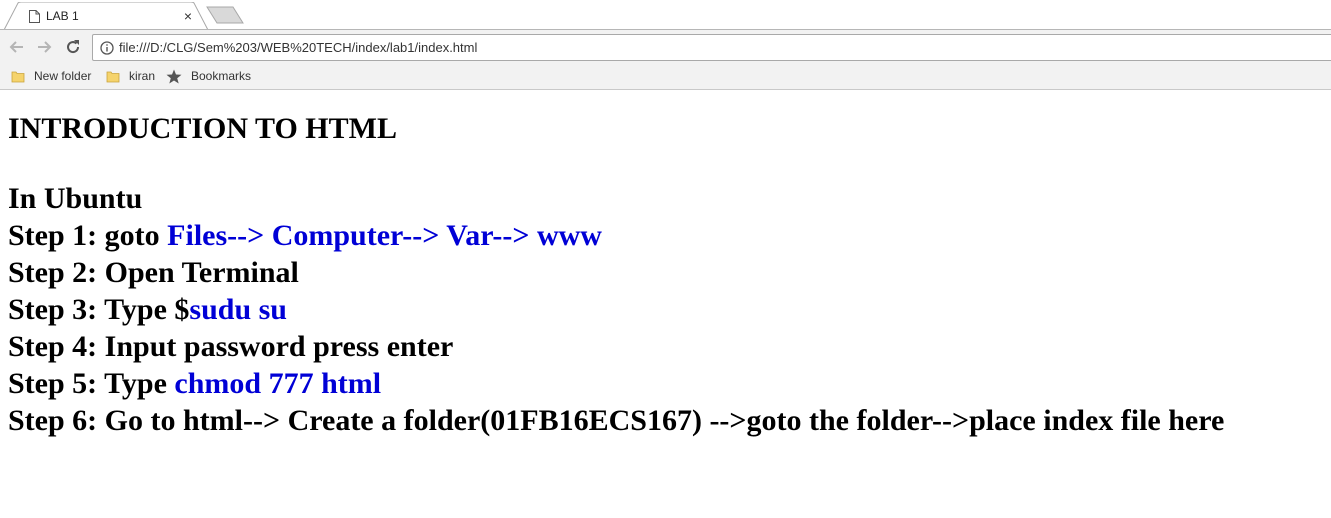  Describe the element at coordinates (107, 48) in the screenshot. I see `info-icon` at that location.